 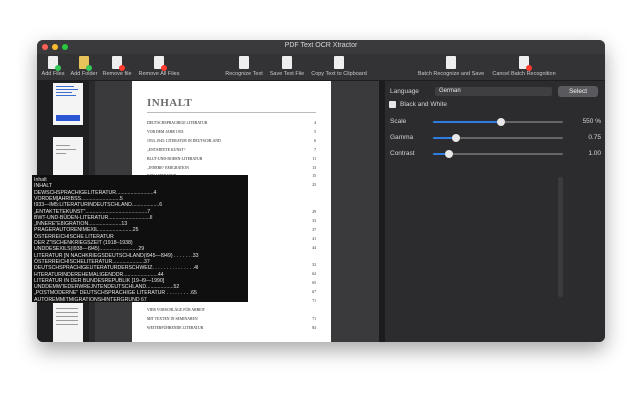 I want to click on toc-entry-page: 44, so click(x=314, y=247).